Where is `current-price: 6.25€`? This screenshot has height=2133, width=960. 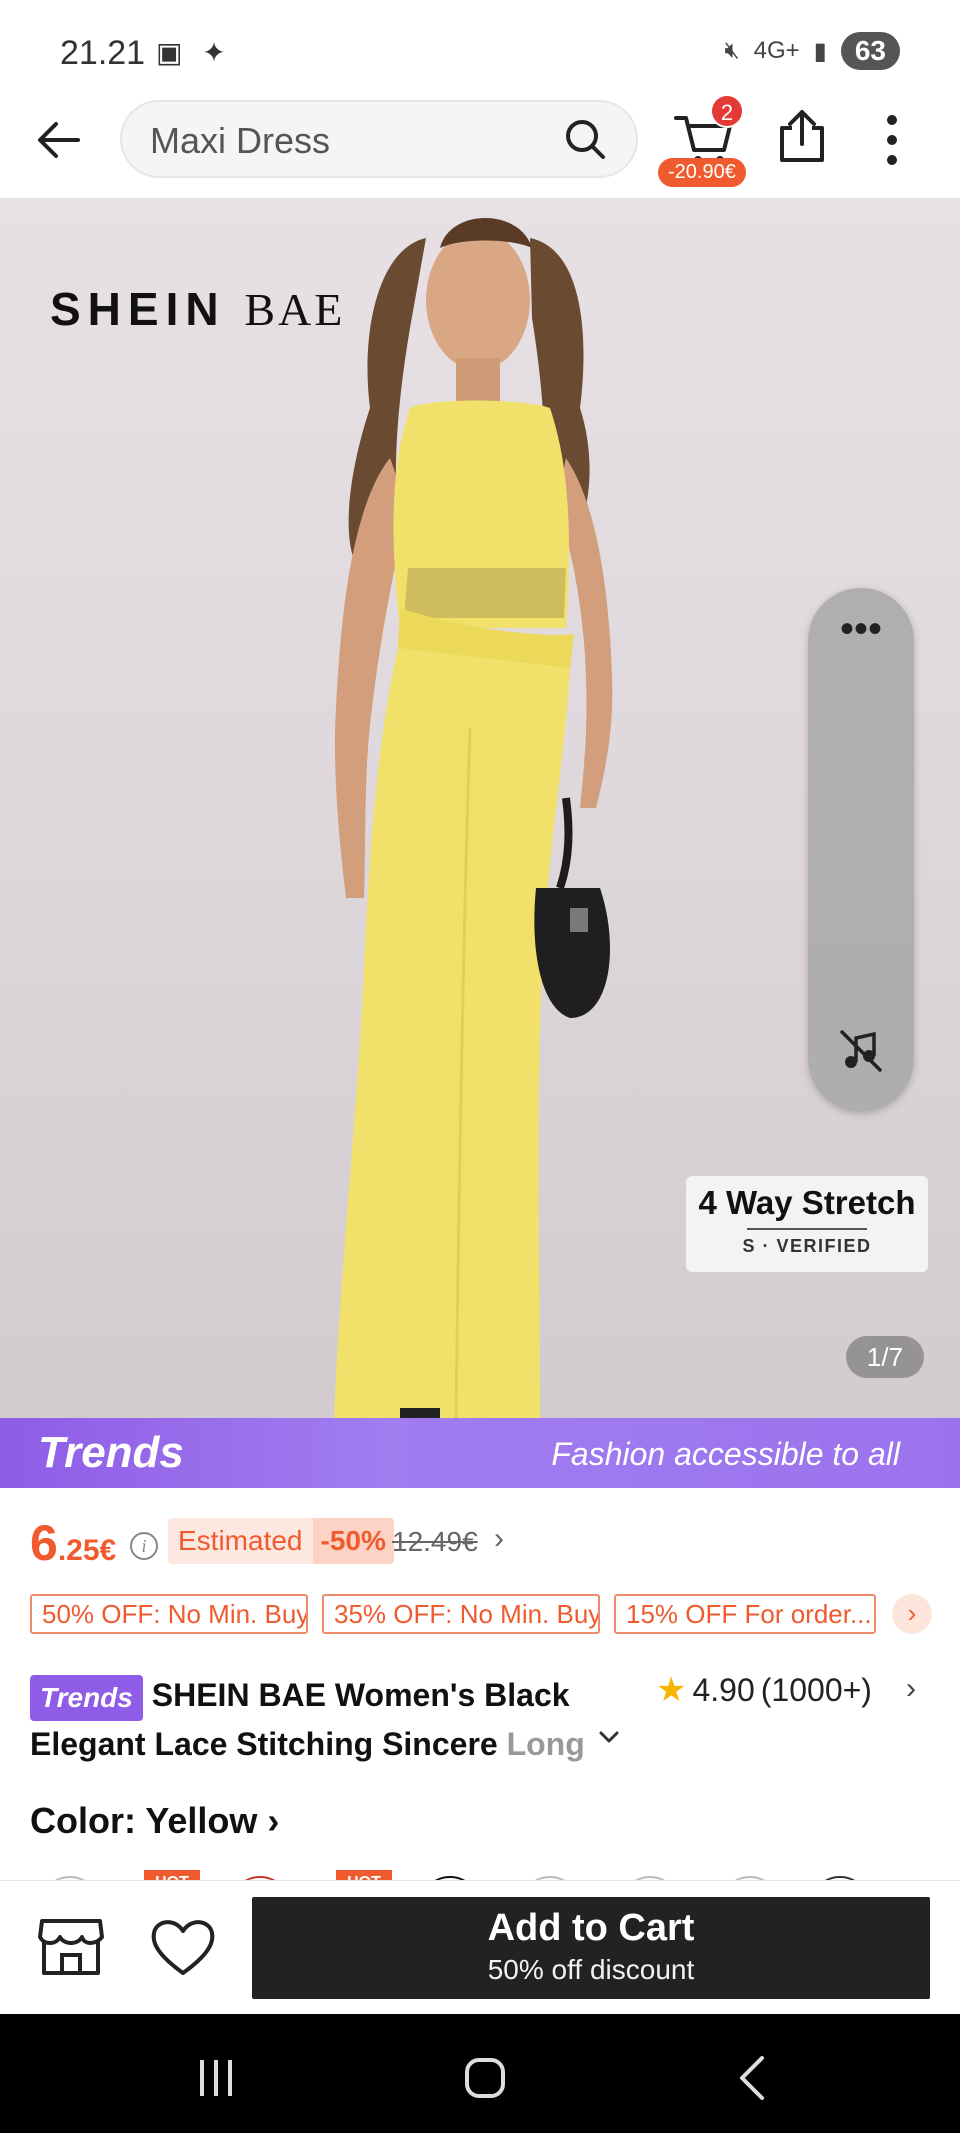
current-price: 6.25€ is located at coordinates (73, 1543).